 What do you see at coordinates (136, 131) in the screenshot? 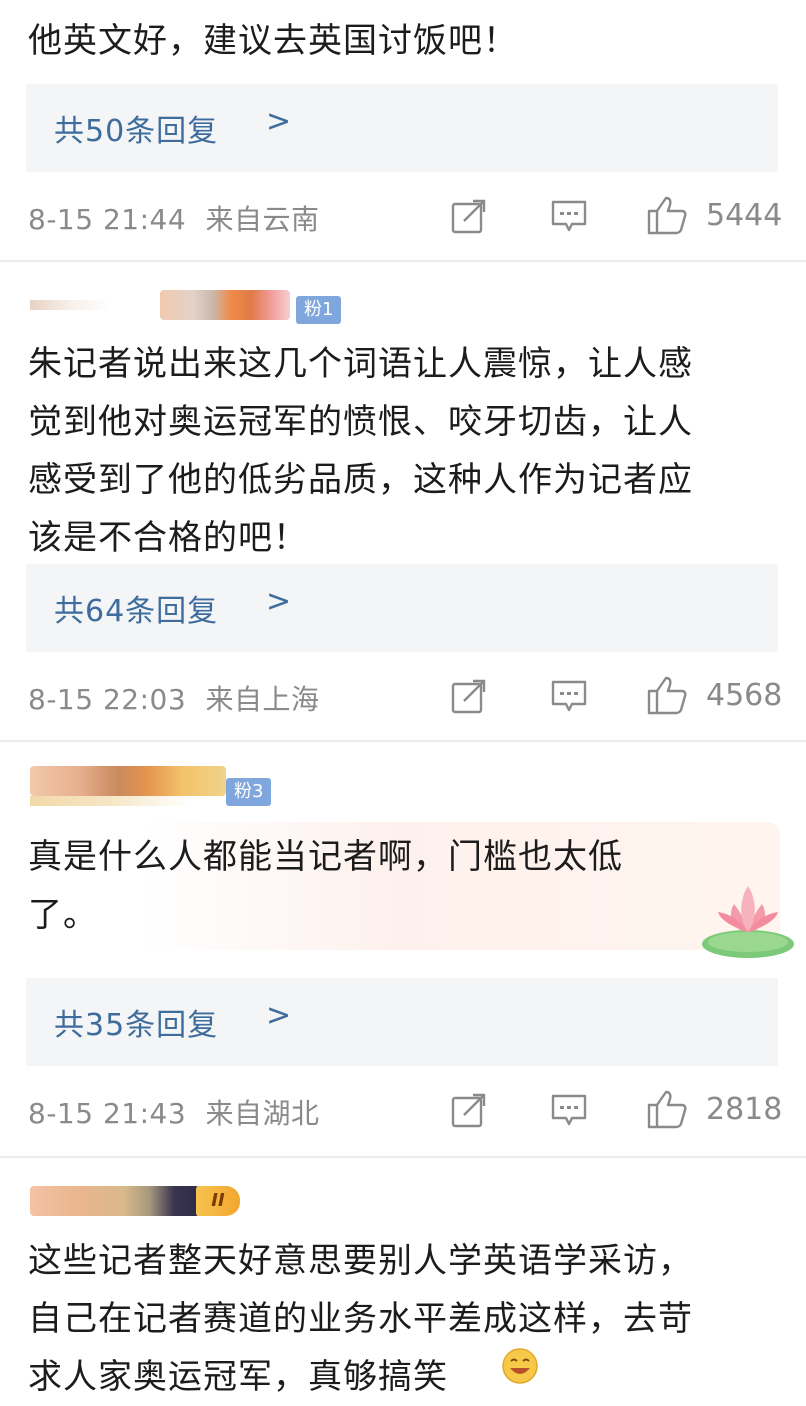
I see `replies-count: 共50条回复` at bounding box center [136, 131].